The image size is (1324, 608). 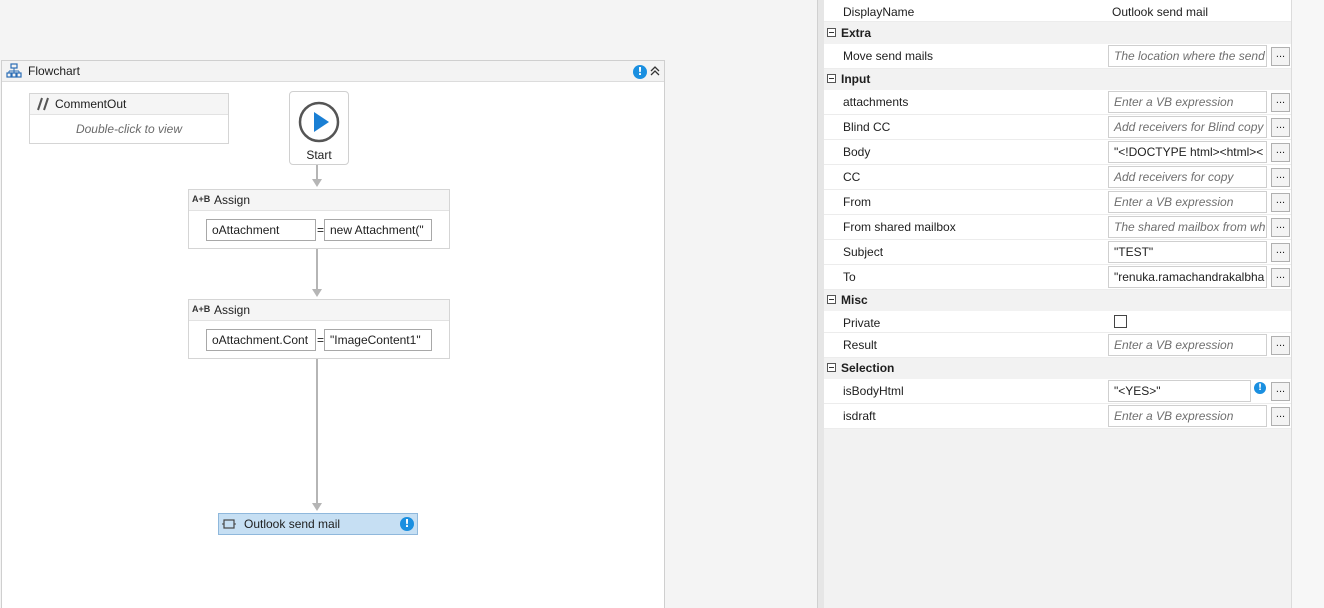 What do you see at coordinates (261, 340) in the screenshot?
I see `assign-to-field: oAttachment.Cont` at bounding box center [261, 340].